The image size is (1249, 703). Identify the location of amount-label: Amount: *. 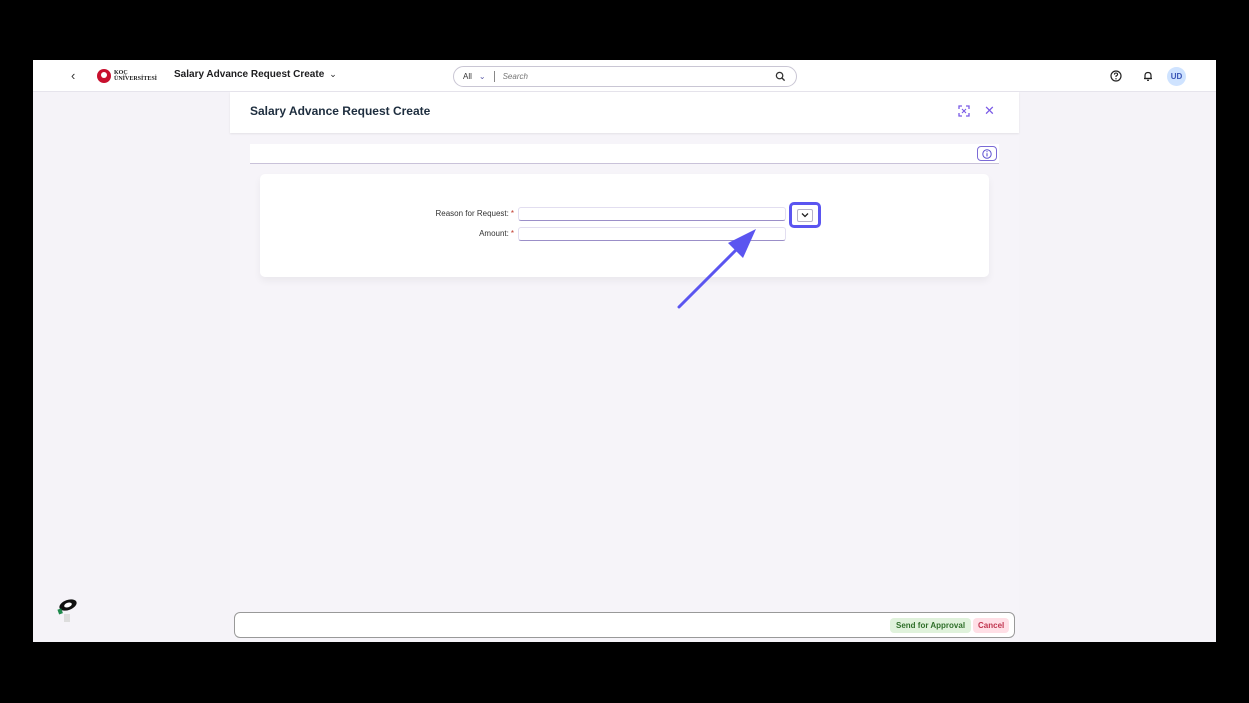
(454, 233).